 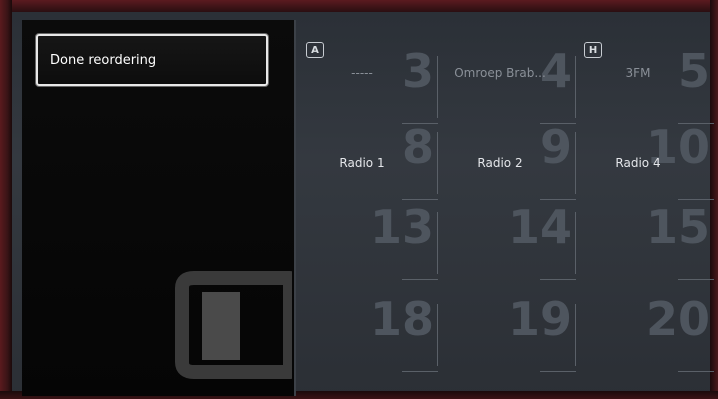 I want to click on channel-cell: 15, so click(x=645, y=240).